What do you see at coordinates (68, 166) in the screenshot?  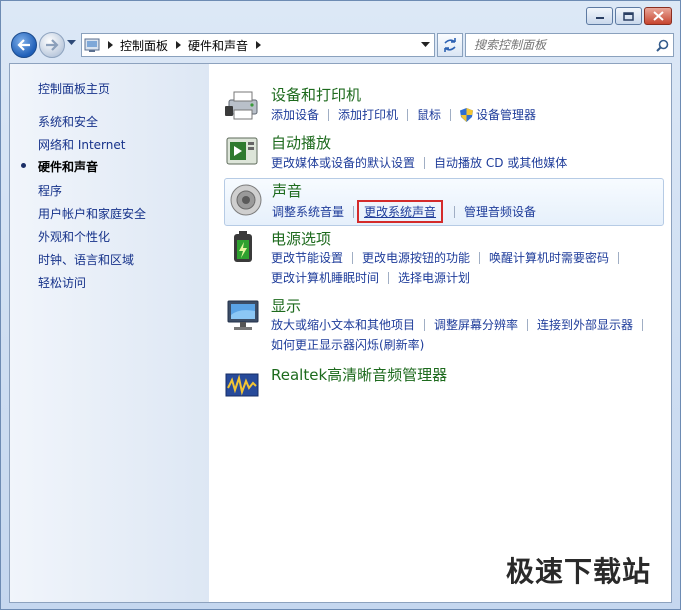 I see `sidebar-item-hardware-sound: 硬件和声音` at bounding box center [68, 166].